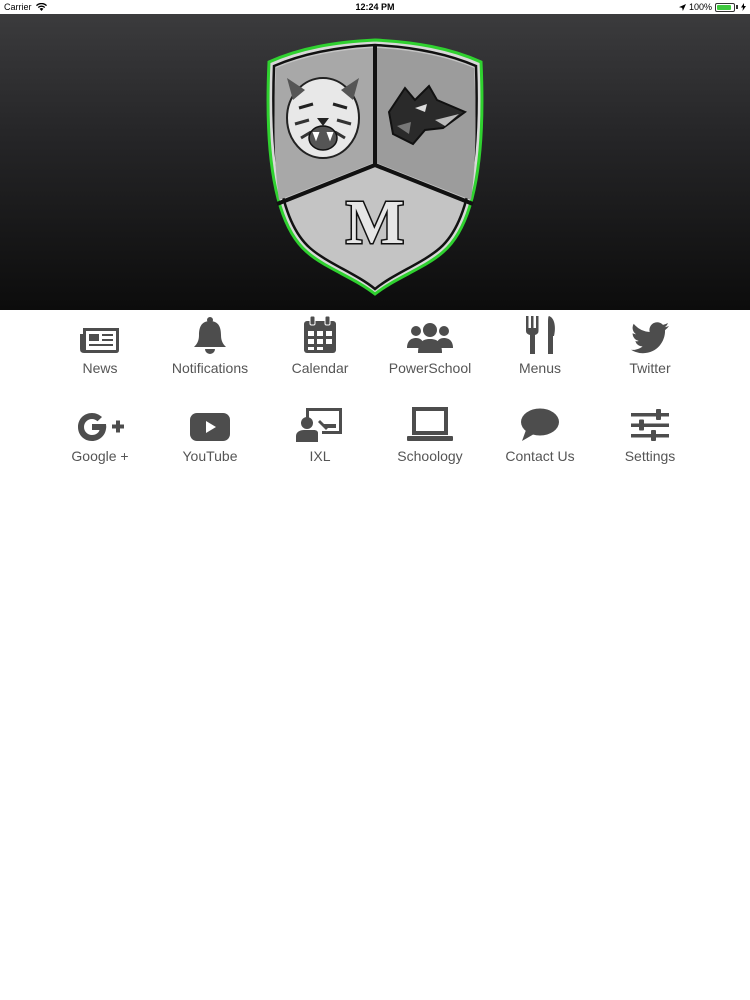 This screenshot has height=1000, width=750. Describe the element at coordinates (743, 7) in the screenshot. I see `charging-bolt-icon` at that location.